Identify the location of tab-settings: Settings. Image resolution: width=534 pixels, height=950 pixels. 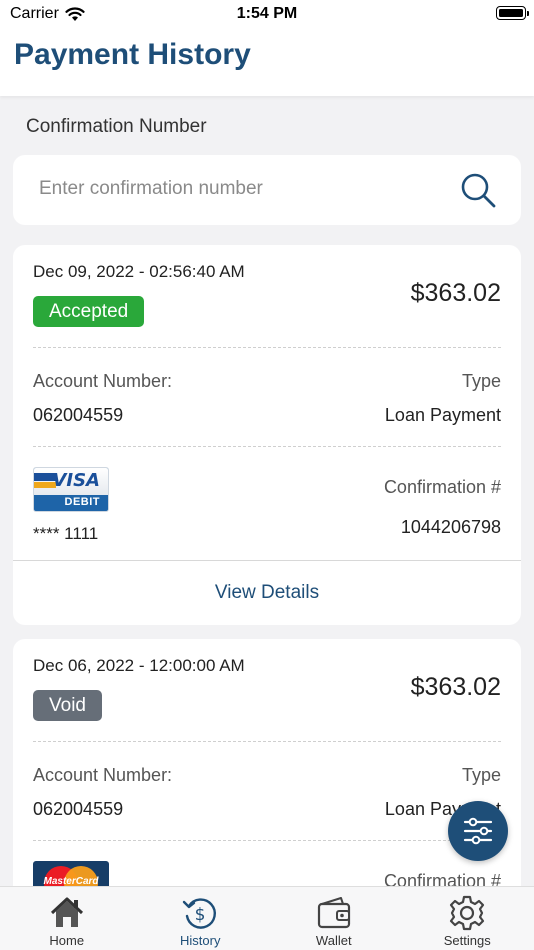
(467, 918).